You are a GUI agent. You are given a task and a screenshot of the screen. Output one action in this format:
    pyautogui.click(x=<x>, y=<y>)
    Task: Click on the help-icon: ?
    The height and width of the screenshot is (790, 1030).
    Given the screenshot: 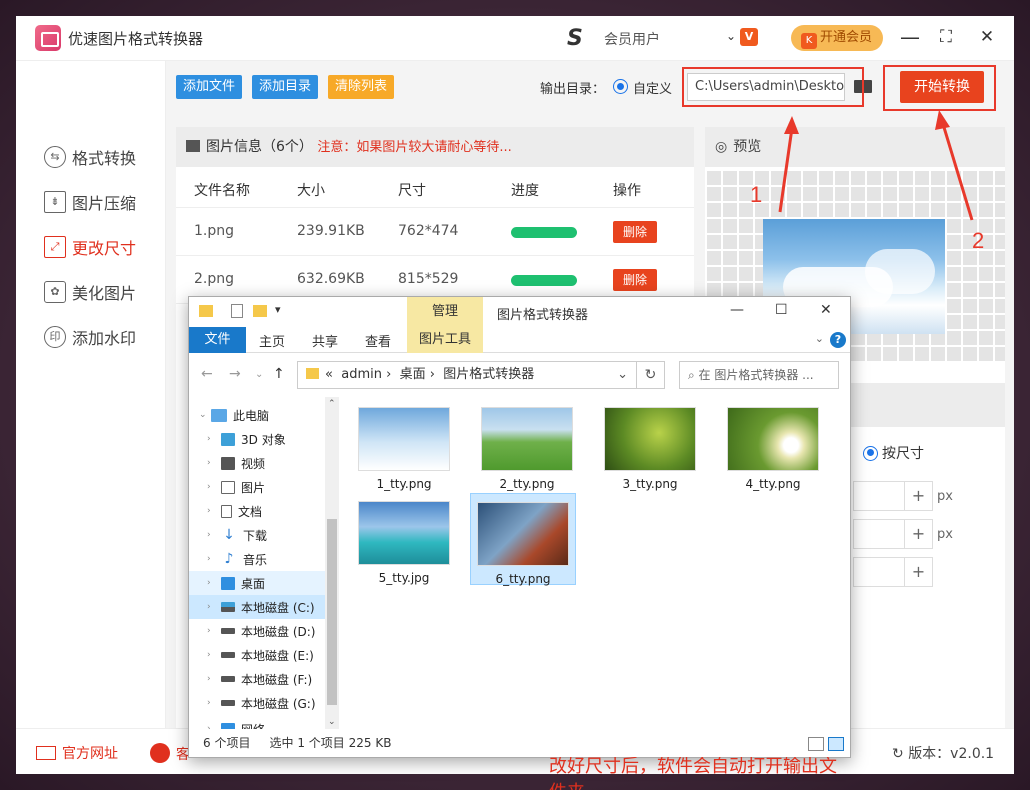 What is the action you would take?
    pyautogui.click(x=838, y=340)
    